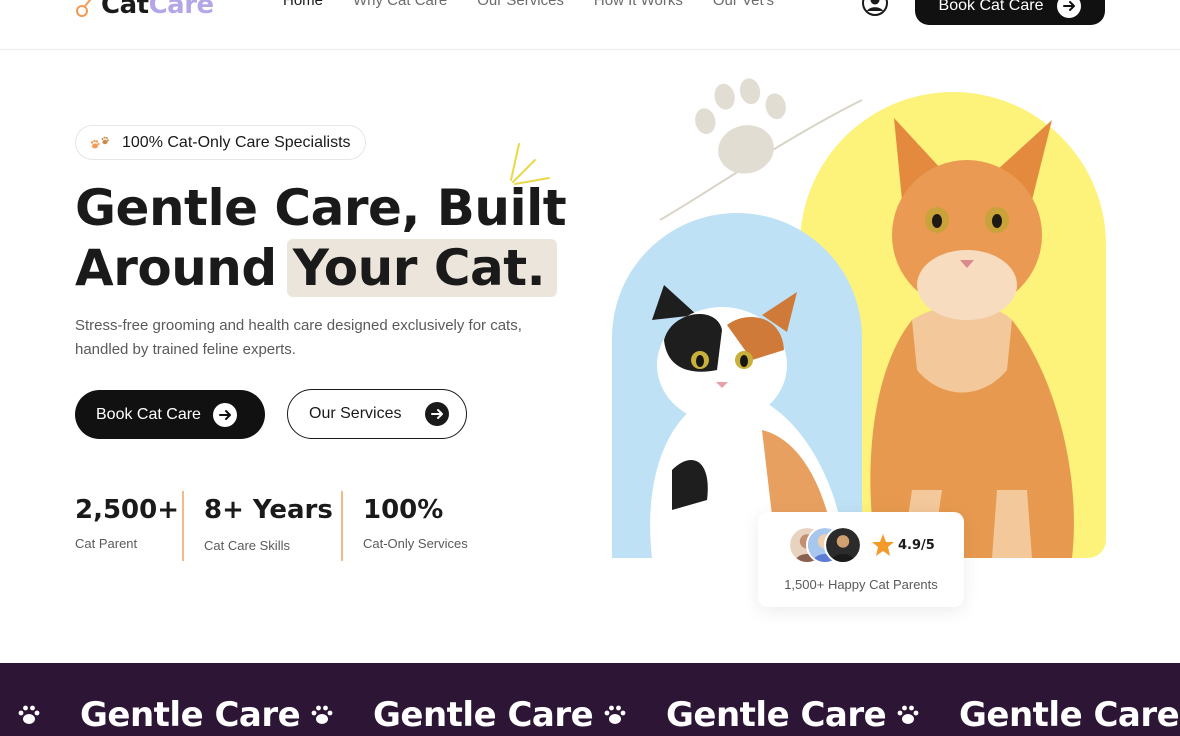 This screenshot has width=1180, height=736. Describe the element at coordinates (99, 142) in the screenshot. I see `paw-prints-icon` at that location.